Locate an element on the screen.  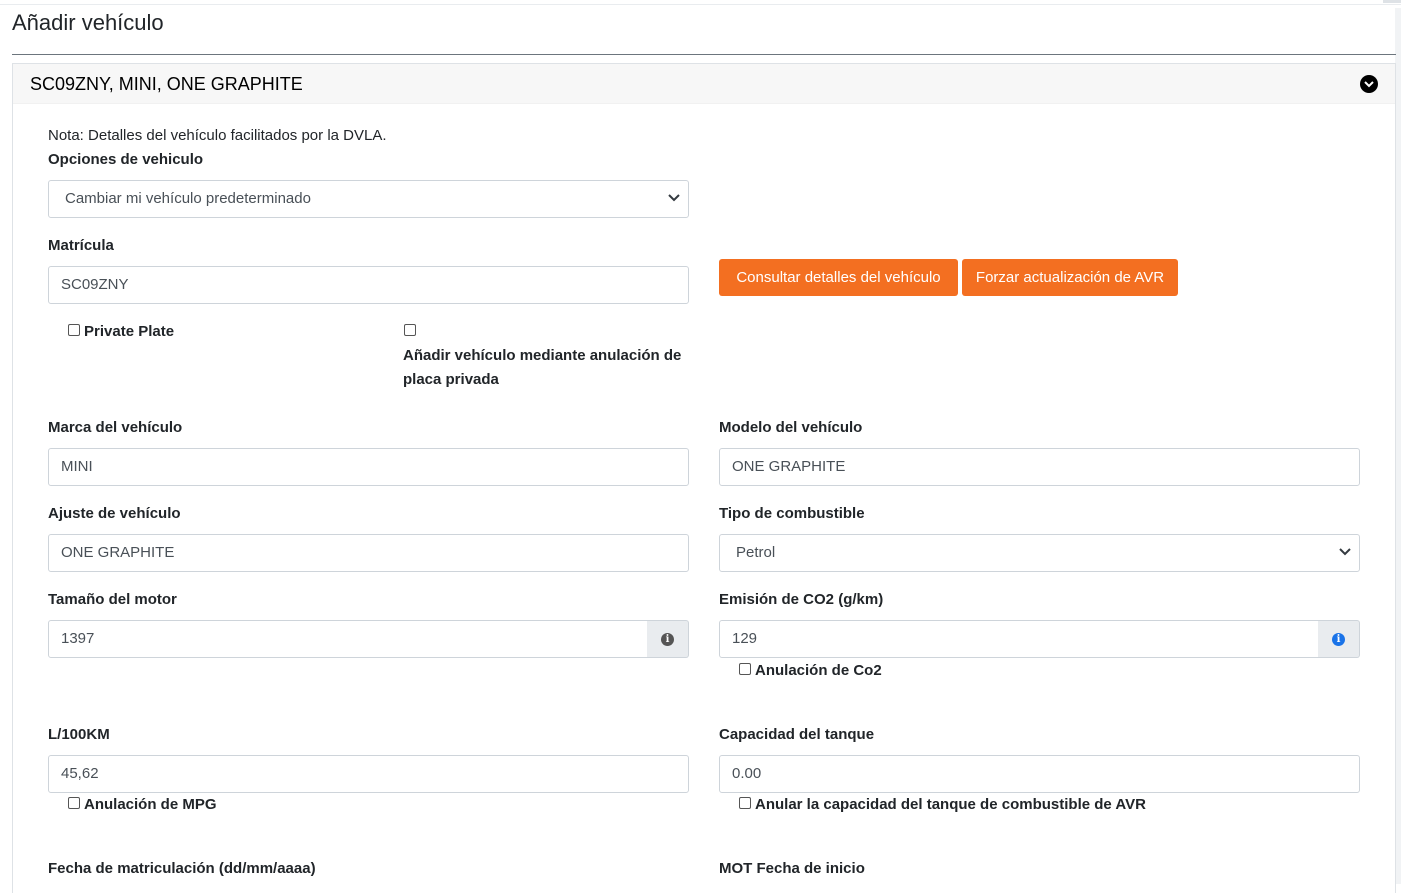
force-avr-update-button: Forzar actualización de AVR is located at coordinates (1070, 277).